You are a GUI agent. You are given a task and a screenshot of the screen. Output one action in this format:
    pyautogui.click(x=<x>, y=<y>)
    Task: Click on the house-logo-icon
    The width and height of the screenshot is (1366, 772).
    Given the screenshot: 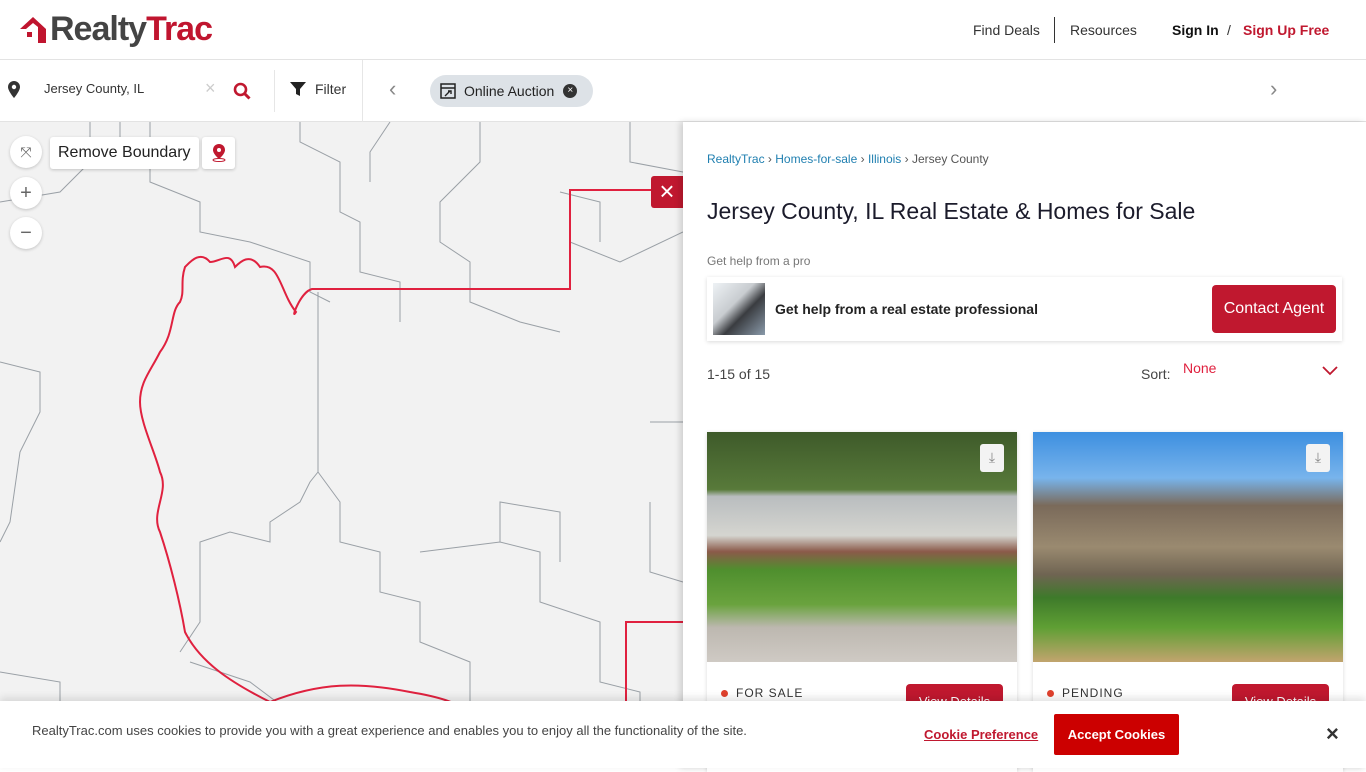 What is the action you would take?
    pyautogui.click(x=33, y=29)
    